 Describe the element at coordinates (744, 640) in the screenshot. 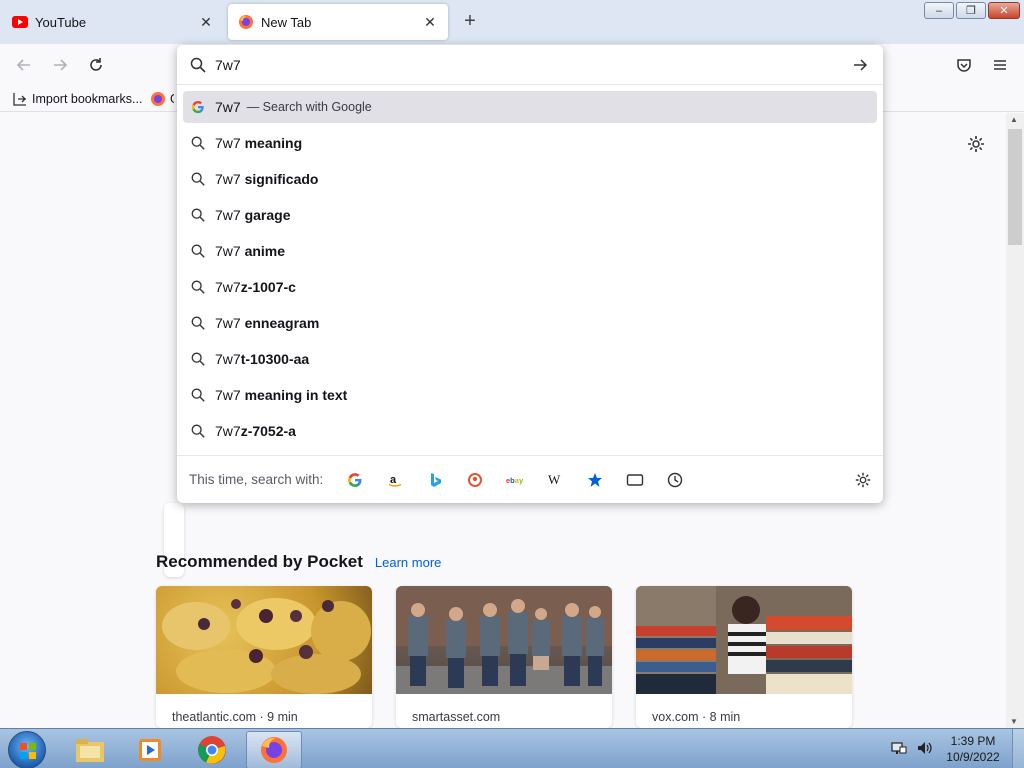

I see `library-books-image` at that location.